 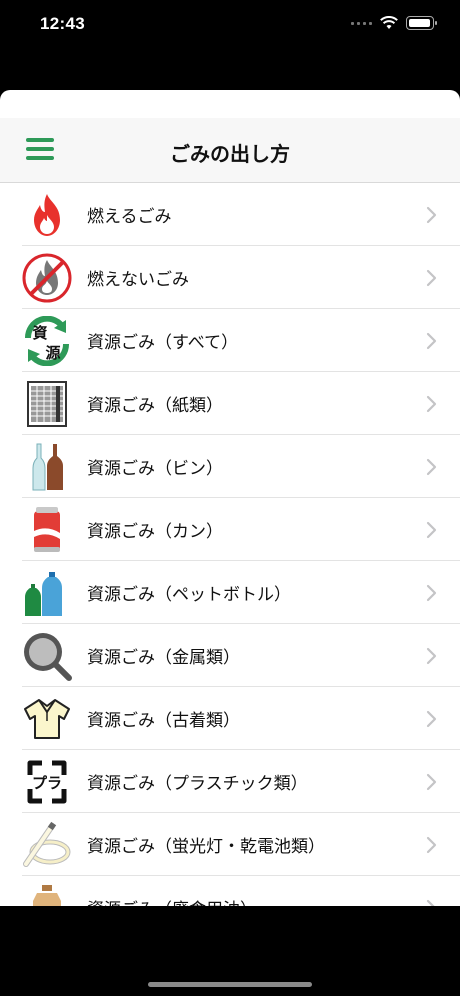 I want to click on list-item-pet-bottles: 資源ごみ（ペットボトル）, so click(x=230, y=592).